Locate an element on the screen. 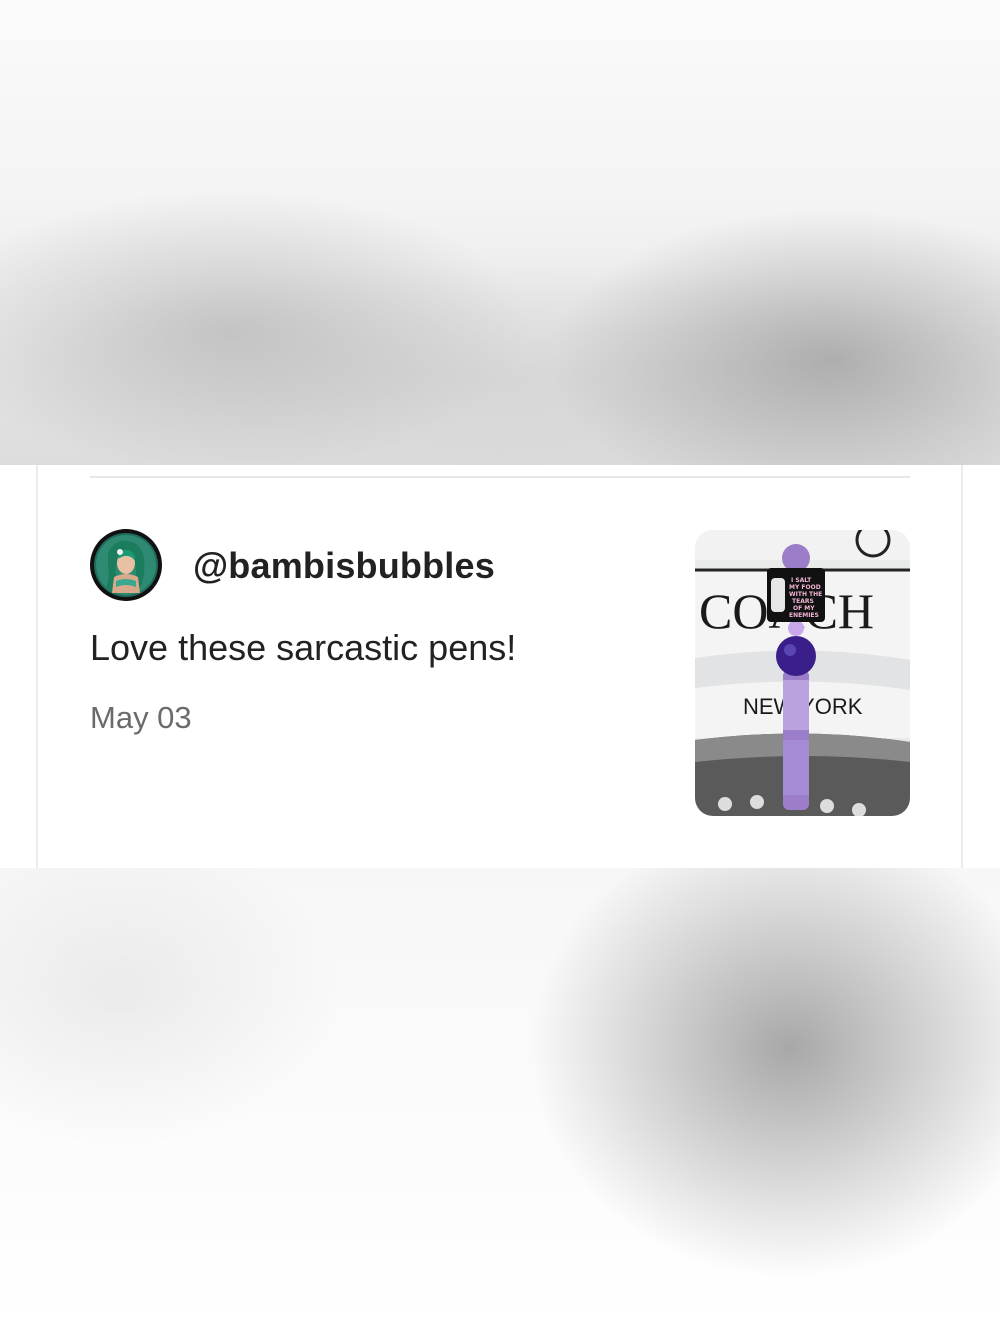 The height and width of the screenshot is (1333, 1000). divider is located at coordinates (500, 477).